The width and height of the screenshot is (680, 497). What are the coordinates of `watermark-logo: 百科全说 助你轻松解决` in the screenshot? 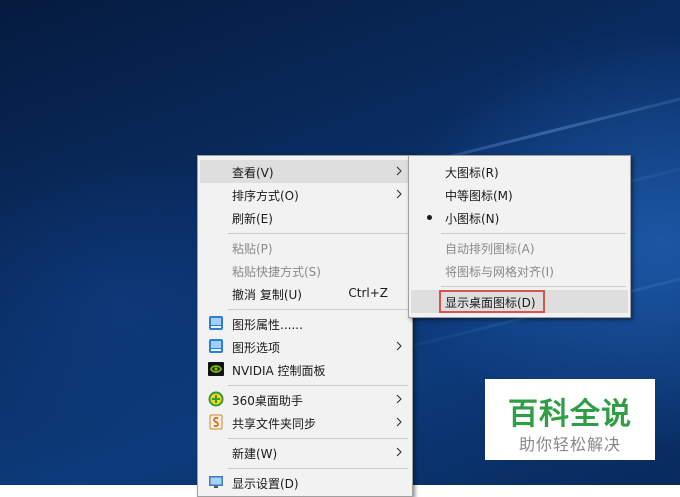 It's located at (570, 419).